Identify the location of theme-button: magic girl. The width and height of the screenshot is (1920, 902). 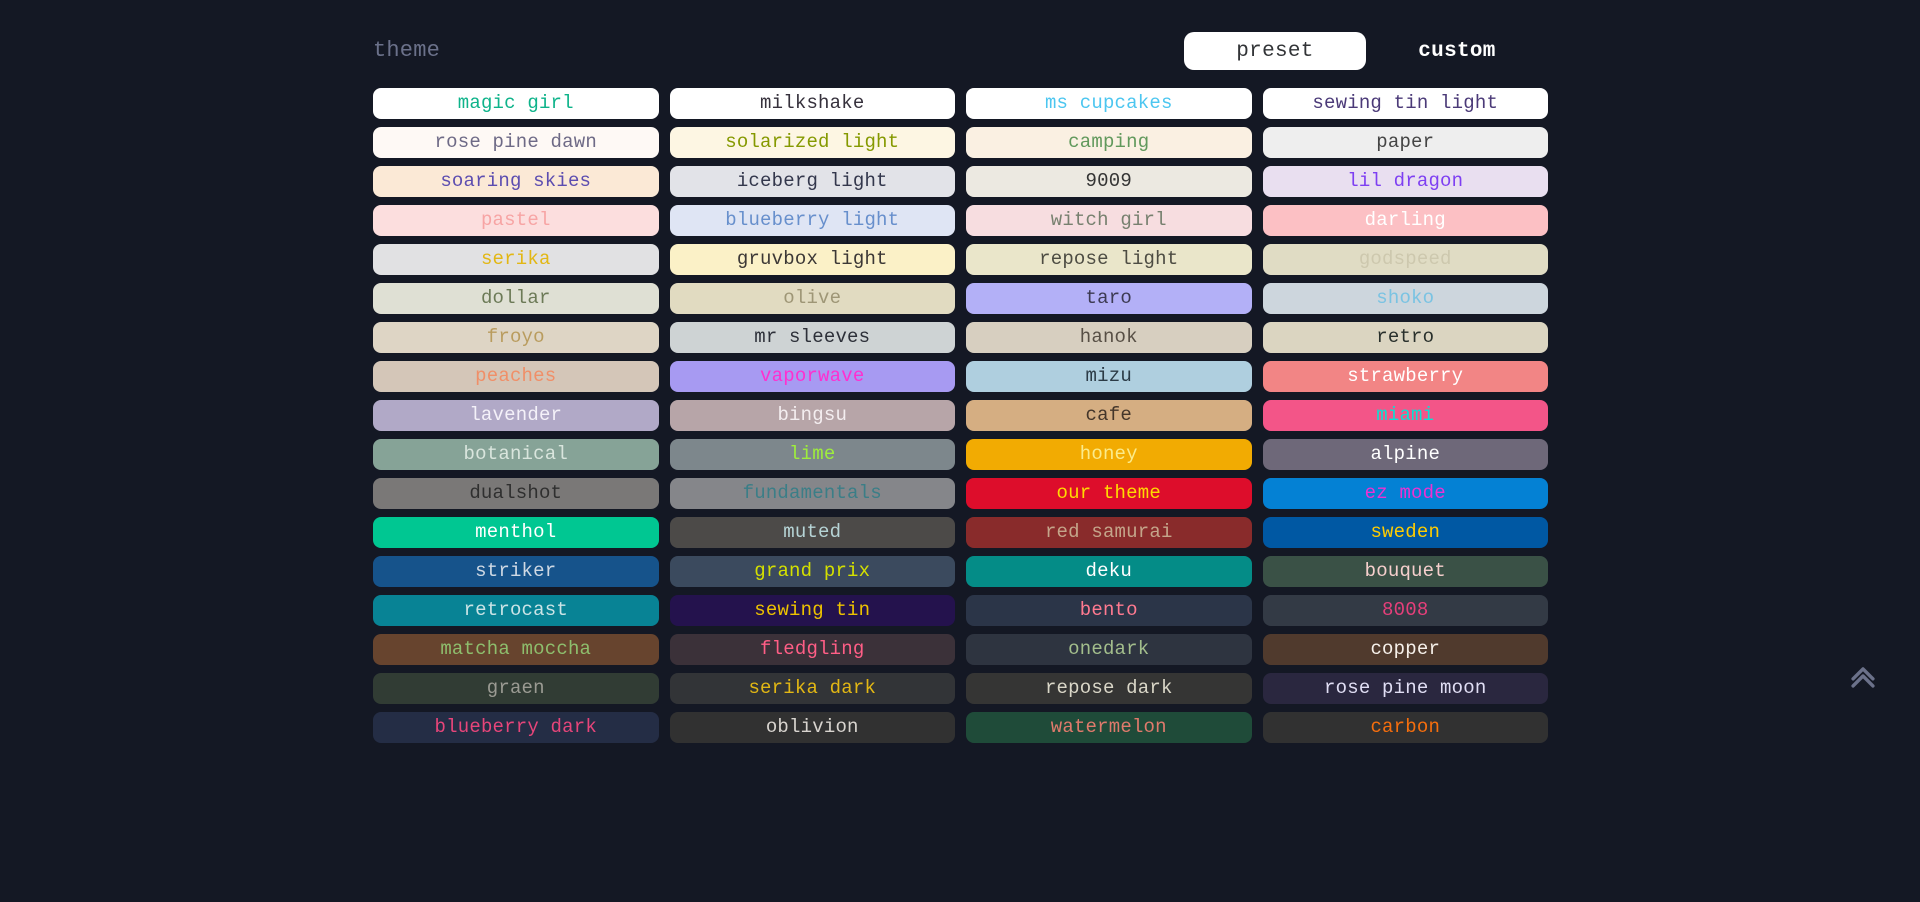
(516, 103).